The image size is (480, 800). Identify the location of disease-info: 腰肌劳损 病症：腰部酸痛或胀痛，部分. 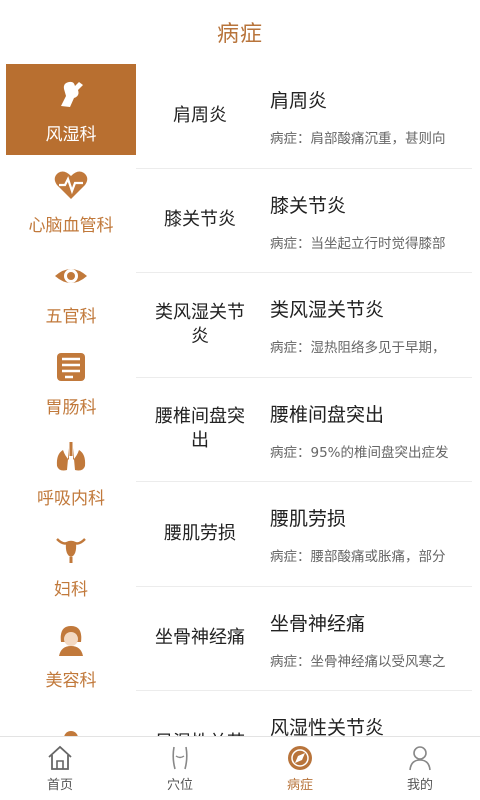
(368, 534).